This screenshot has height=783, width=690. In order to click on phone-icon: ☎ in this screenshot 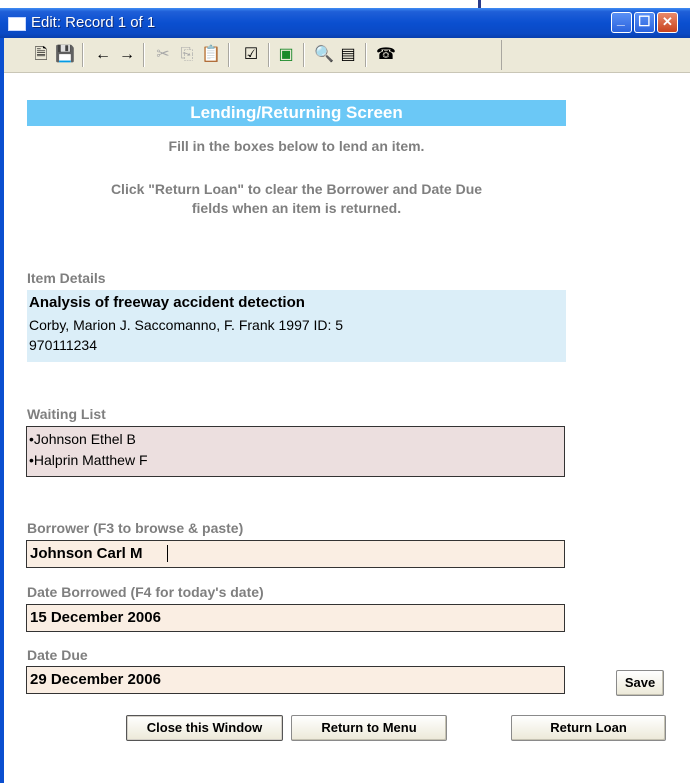, I will do `click(386, 55)`.